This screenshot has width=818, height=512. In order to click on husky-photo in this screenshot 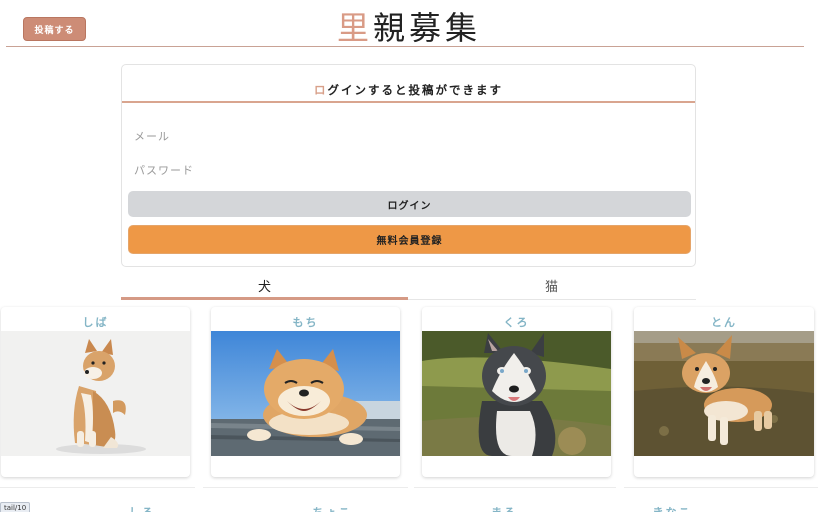, I will do `click(516, 393)`.